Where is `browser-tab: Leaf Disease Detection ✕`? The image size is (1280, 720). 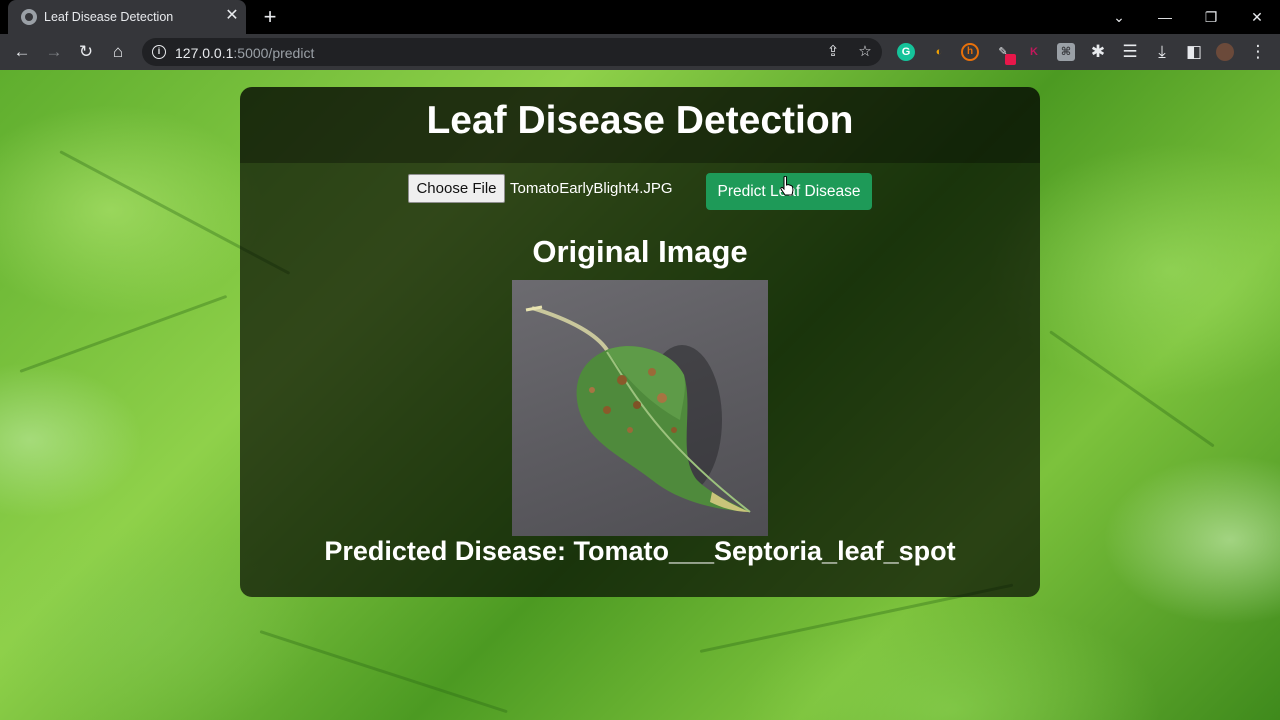 browser-tab: Leaf Disease Detection ✕ is located at coordinates (127, 17).